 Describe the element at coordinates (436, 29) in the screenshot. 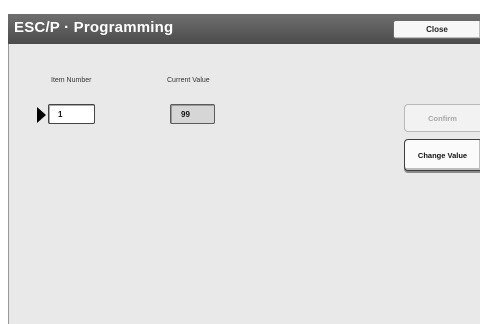

I see `close-button: Close` at that location.